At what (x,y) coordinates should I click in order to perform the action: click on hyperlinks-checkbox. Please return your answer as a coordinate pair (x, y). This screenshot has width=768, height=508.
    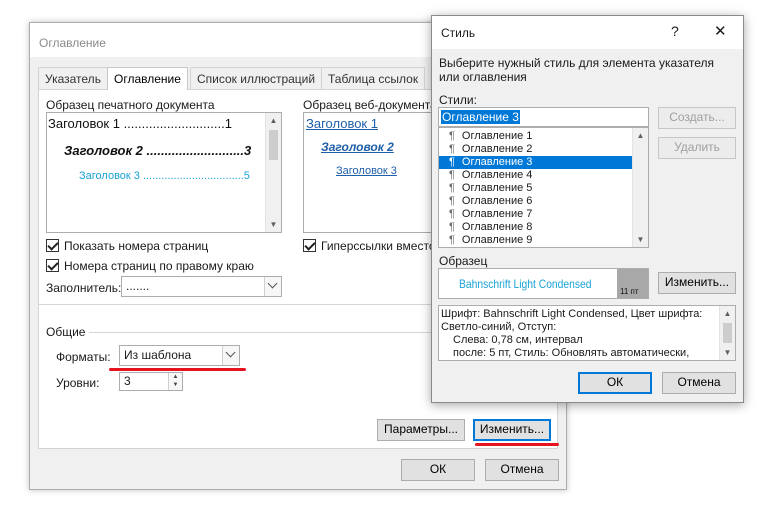
    Looking at the image, I should click on (309, 245).